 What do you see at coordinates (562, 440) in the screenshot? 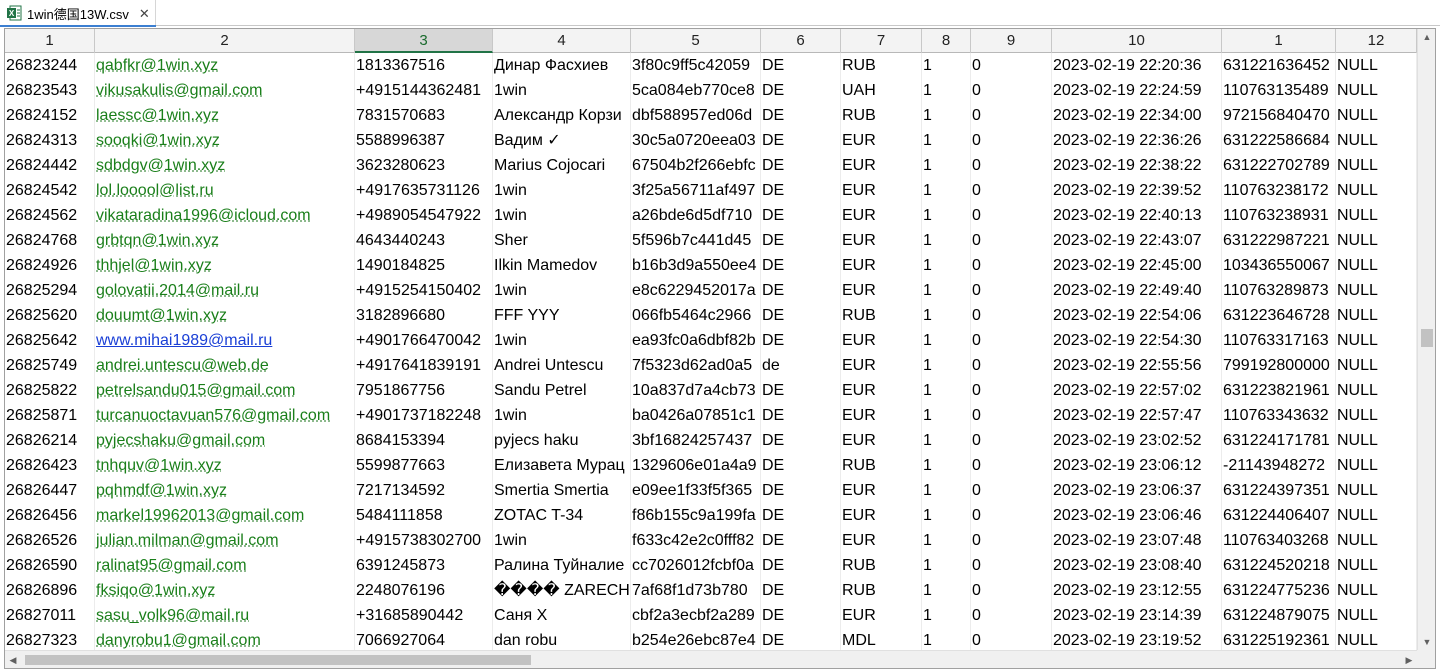
I see `table-cell: pyjecs haku` at bounding box center [562, 440].